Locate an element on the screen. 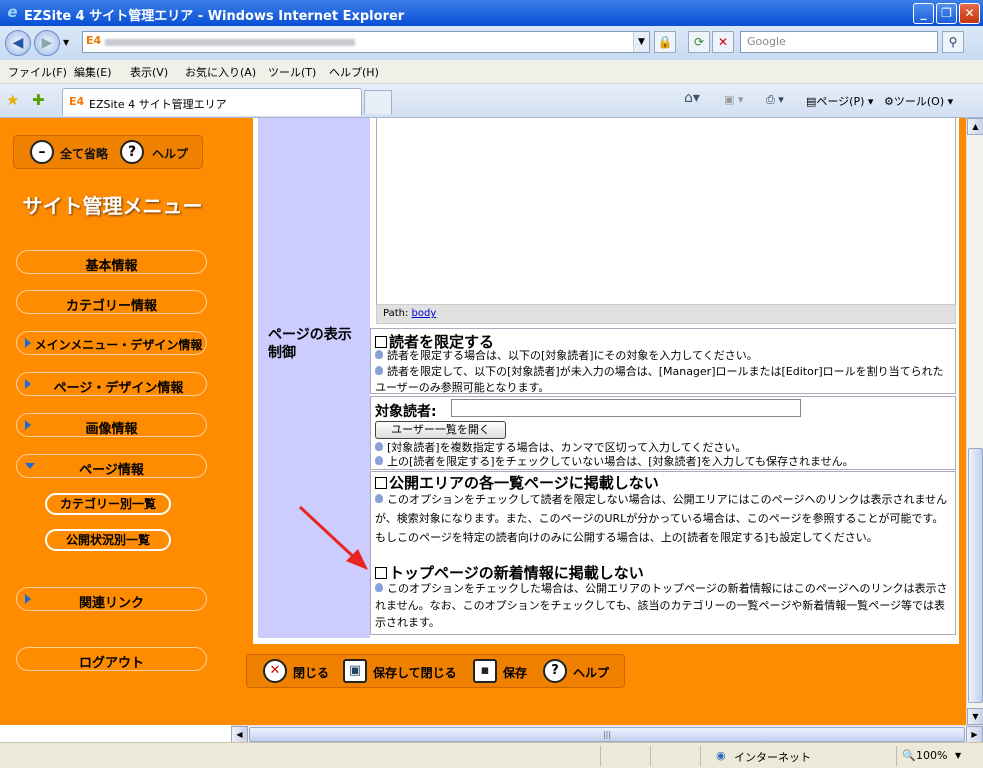 The image size is (983, 768). save-and-close-button: 保存して閉じる is located at coordinates (415, 672).